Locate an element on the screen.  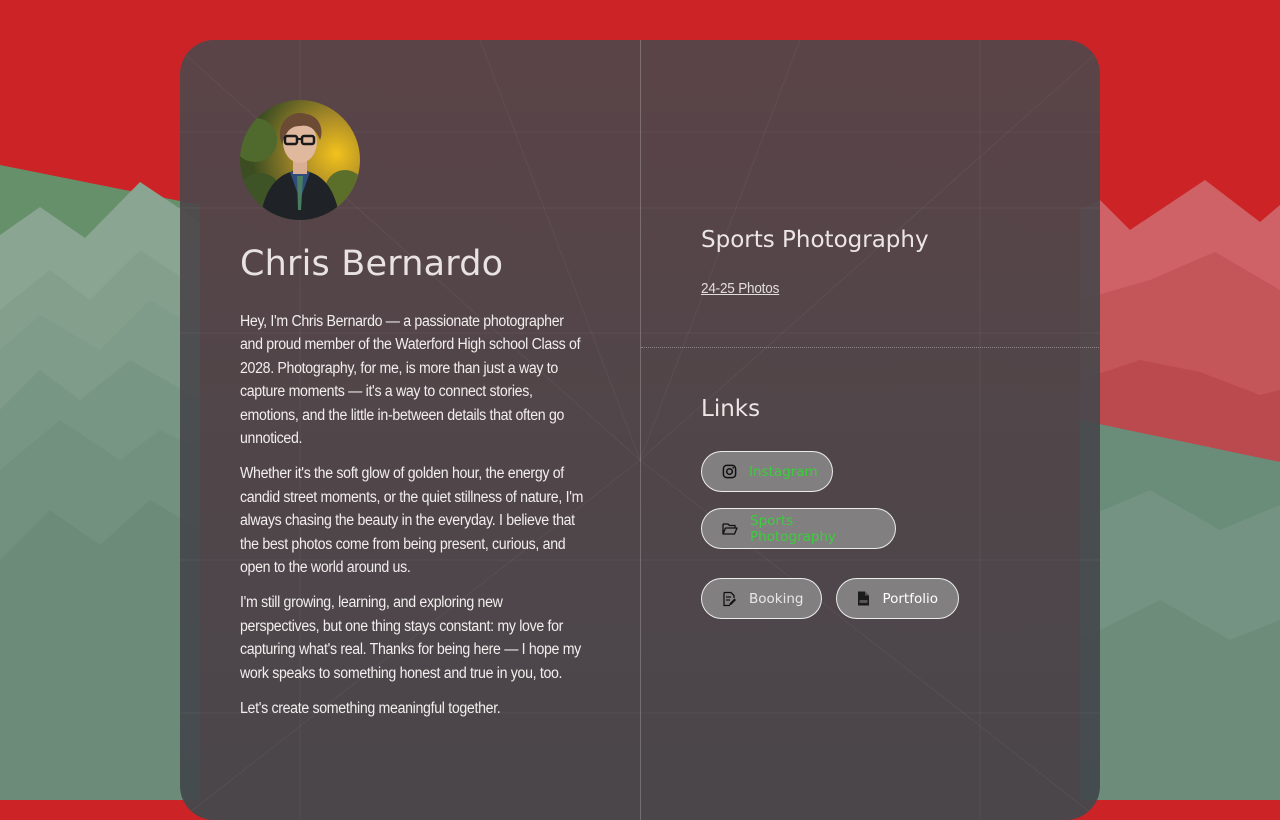
profile-name: Chris Bernardo is located at coordinates (372, 264).